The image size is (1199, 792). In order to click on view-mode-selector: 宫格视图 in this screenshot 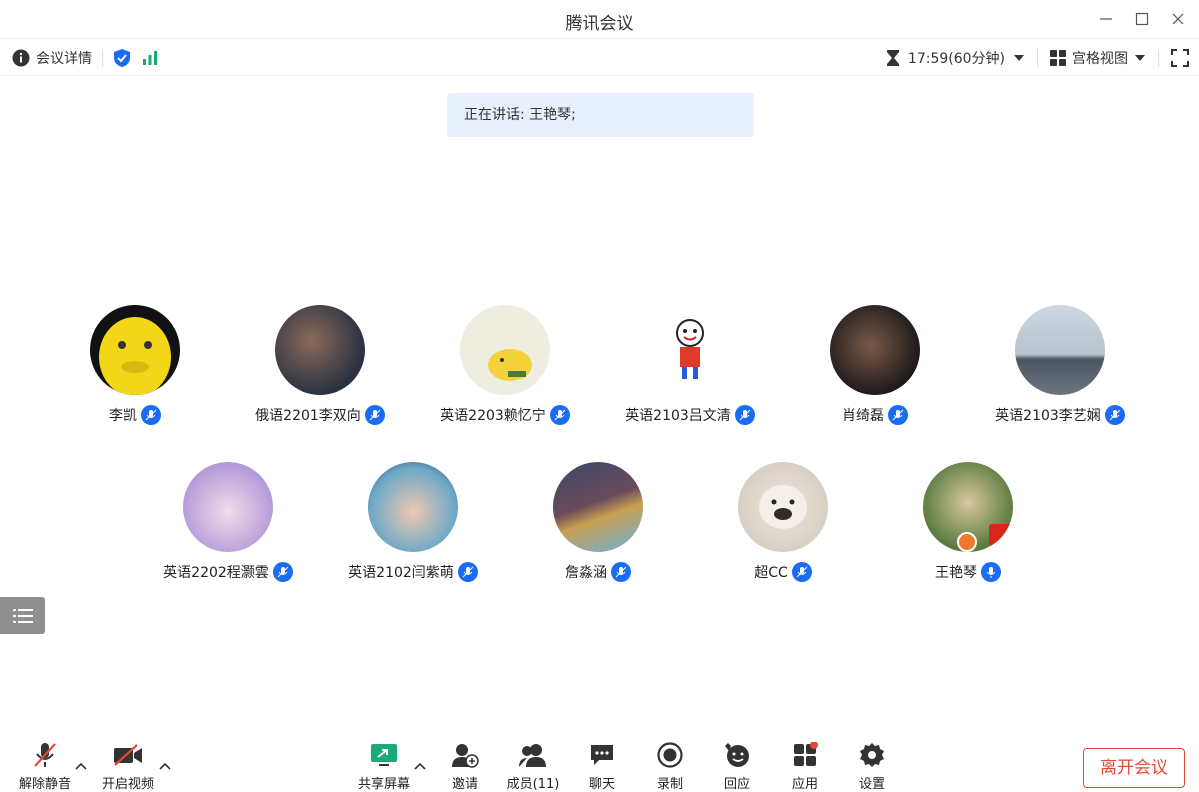, I will do `click(1098, 58)`.